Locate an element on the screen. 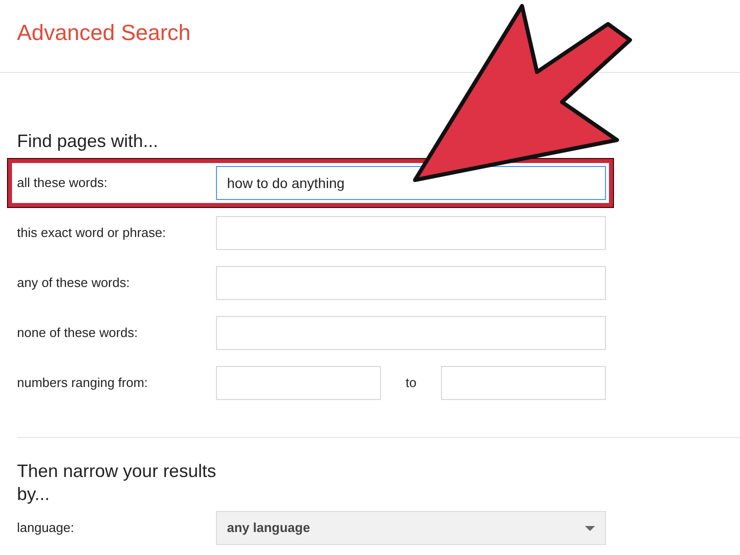 The height and width of the screenshot is (555, 740). field-label: any of these words: is located at coordinates (74, 283).